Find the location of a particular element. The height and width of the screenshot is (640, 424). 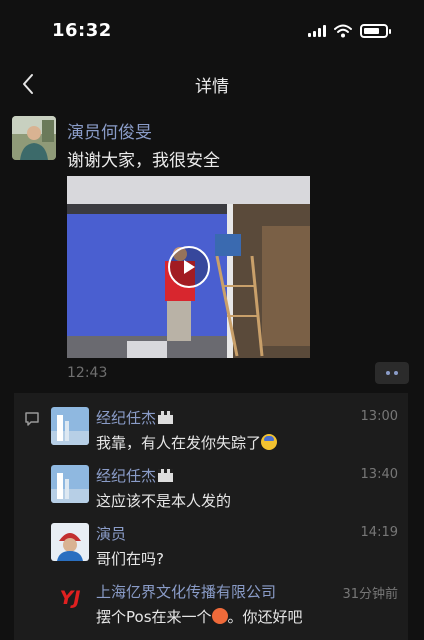

wifi-icon is located at coordinates (343, 31).